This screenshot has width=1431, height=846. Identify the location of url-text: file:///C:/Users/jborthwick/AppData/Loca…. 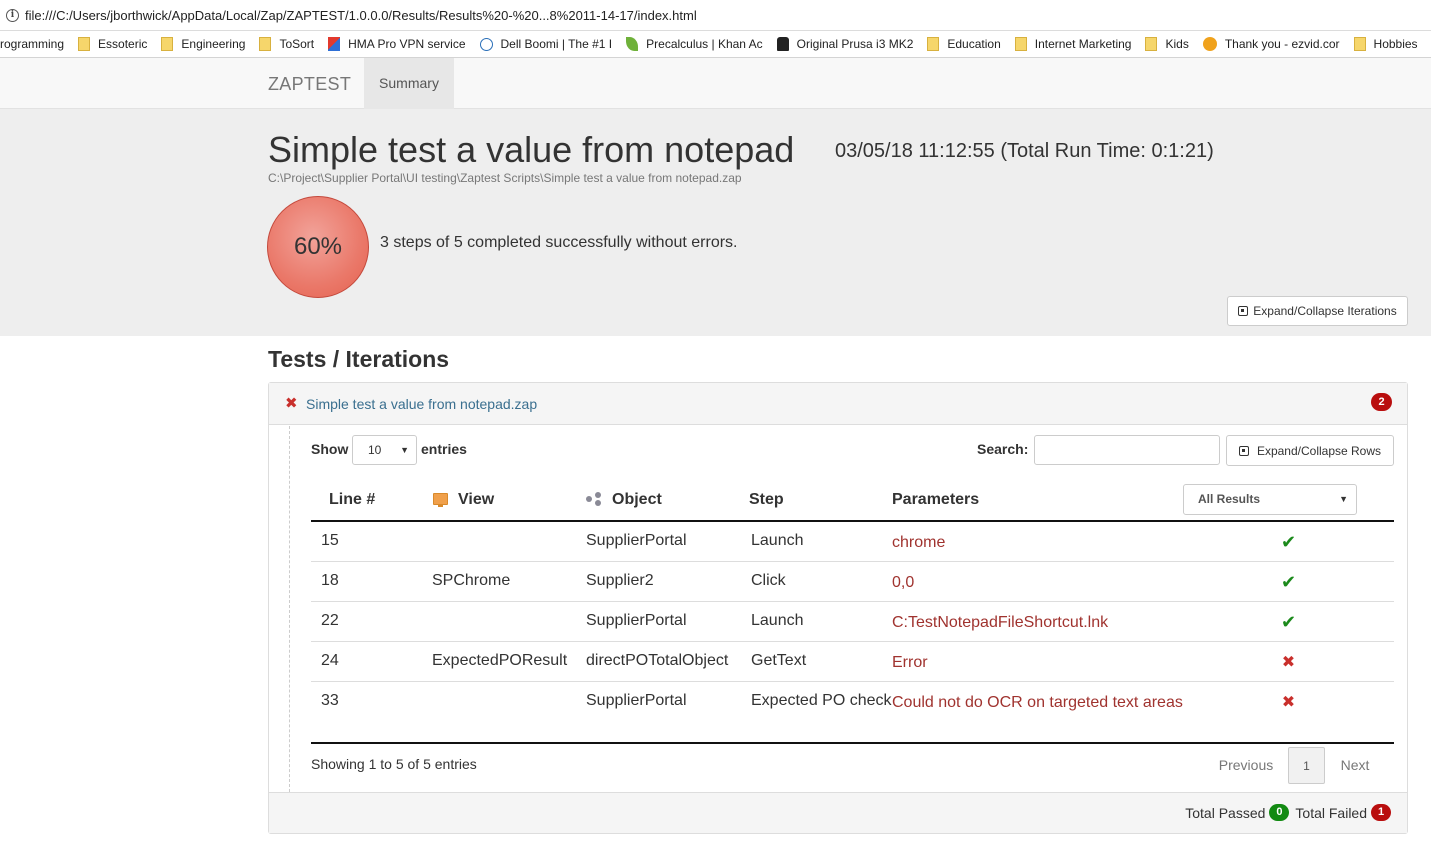
(361, 15).